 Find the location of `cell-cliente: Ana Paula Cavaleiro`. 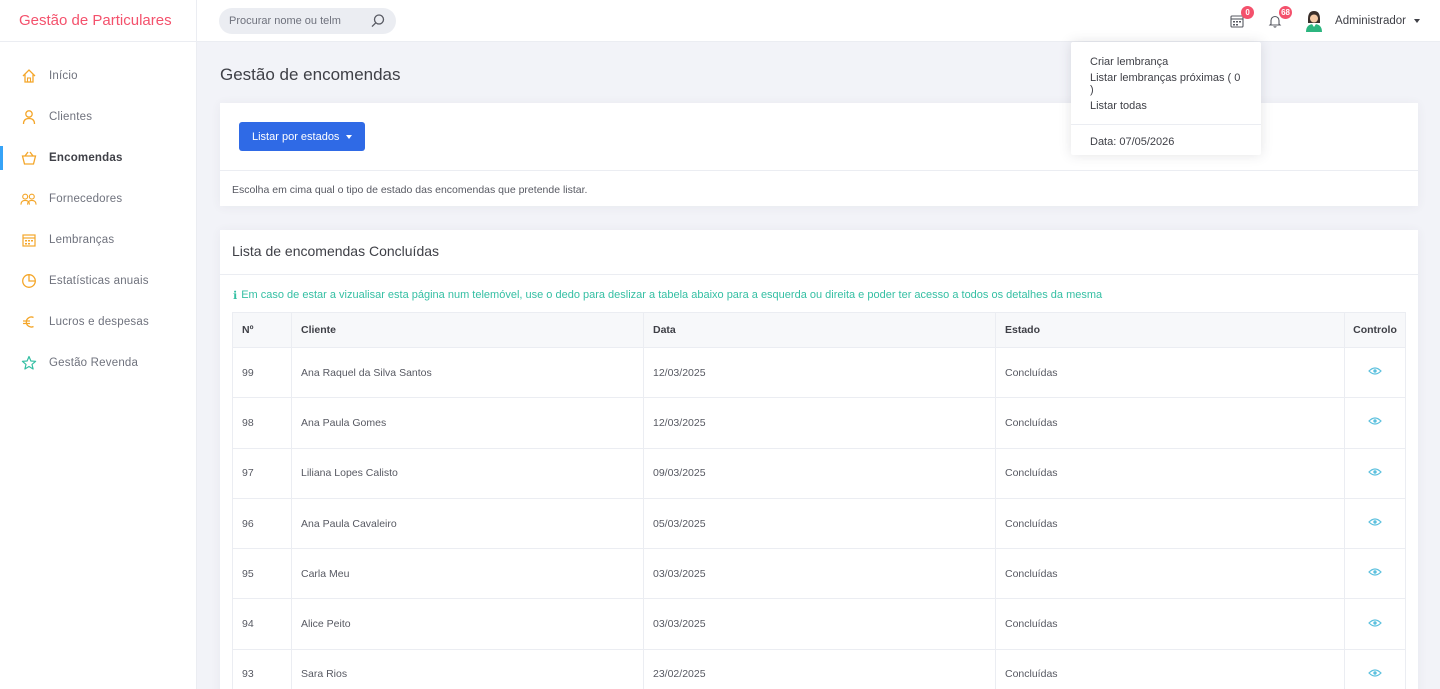

cell-cliente: Ana Paula Cavaleiro is located at coordinates (467, 523).